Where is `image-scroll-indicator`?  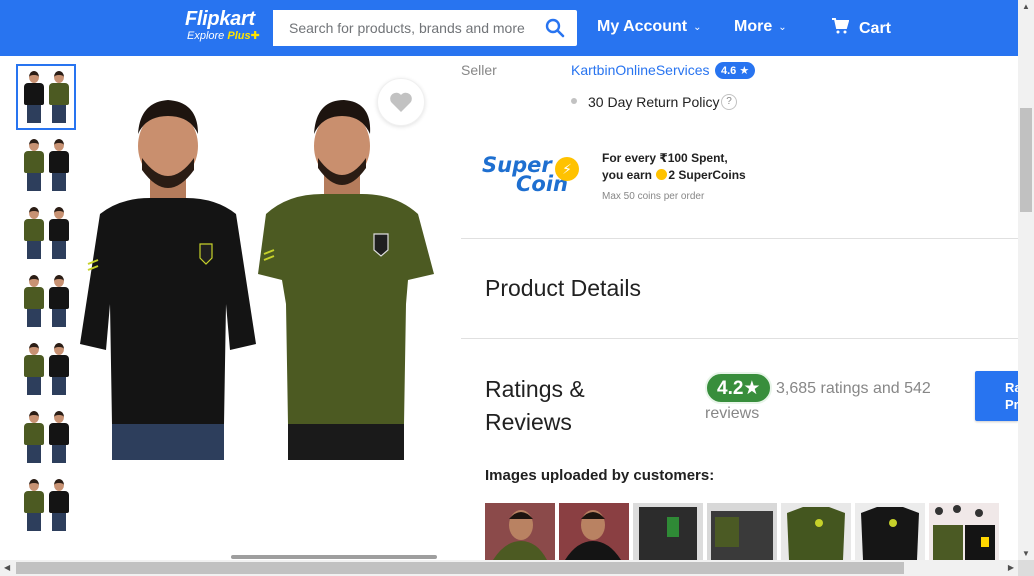 image-scroll-indicator is located at coordinates (334, 557).